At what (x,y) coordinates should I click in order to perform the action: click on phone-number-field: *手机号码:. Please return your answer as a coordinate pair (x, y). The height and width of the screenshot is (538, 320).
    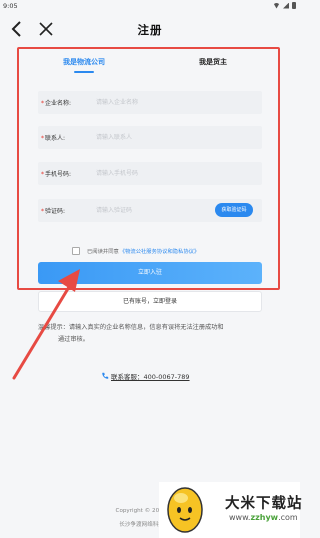
    Looking at the image, I should click on (150, 173).